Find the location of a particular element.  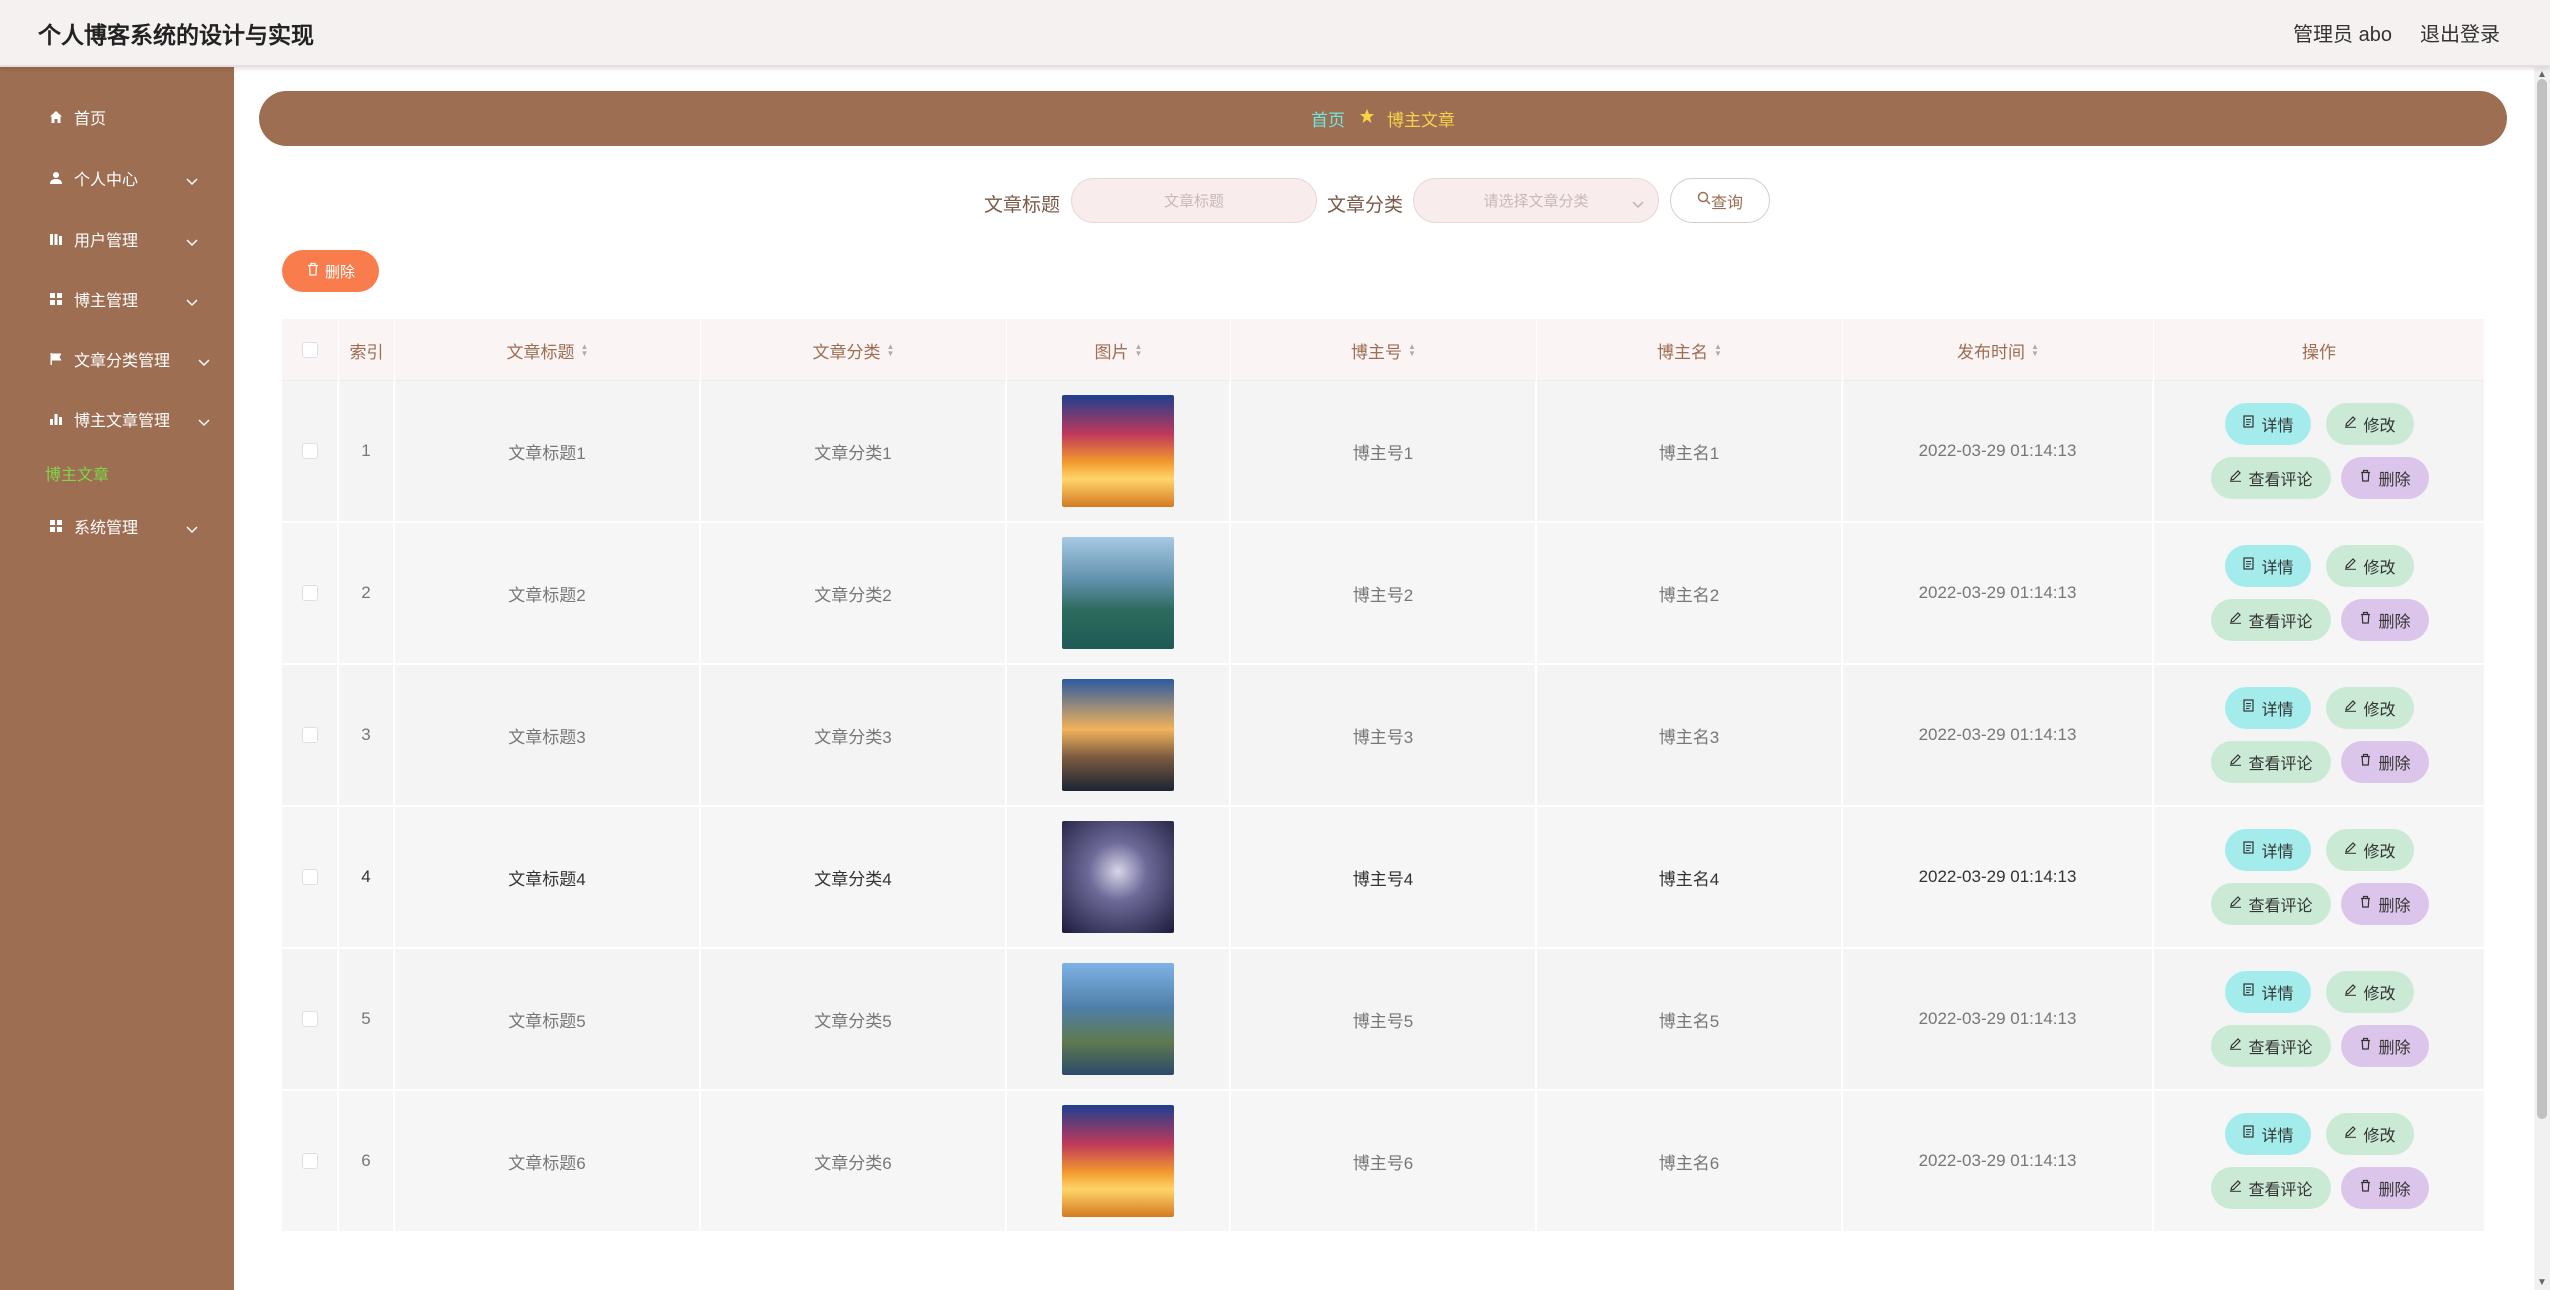

column-header-blogger-no: 博主号 ▲ ▼ is located at coordinates (1384, 350).